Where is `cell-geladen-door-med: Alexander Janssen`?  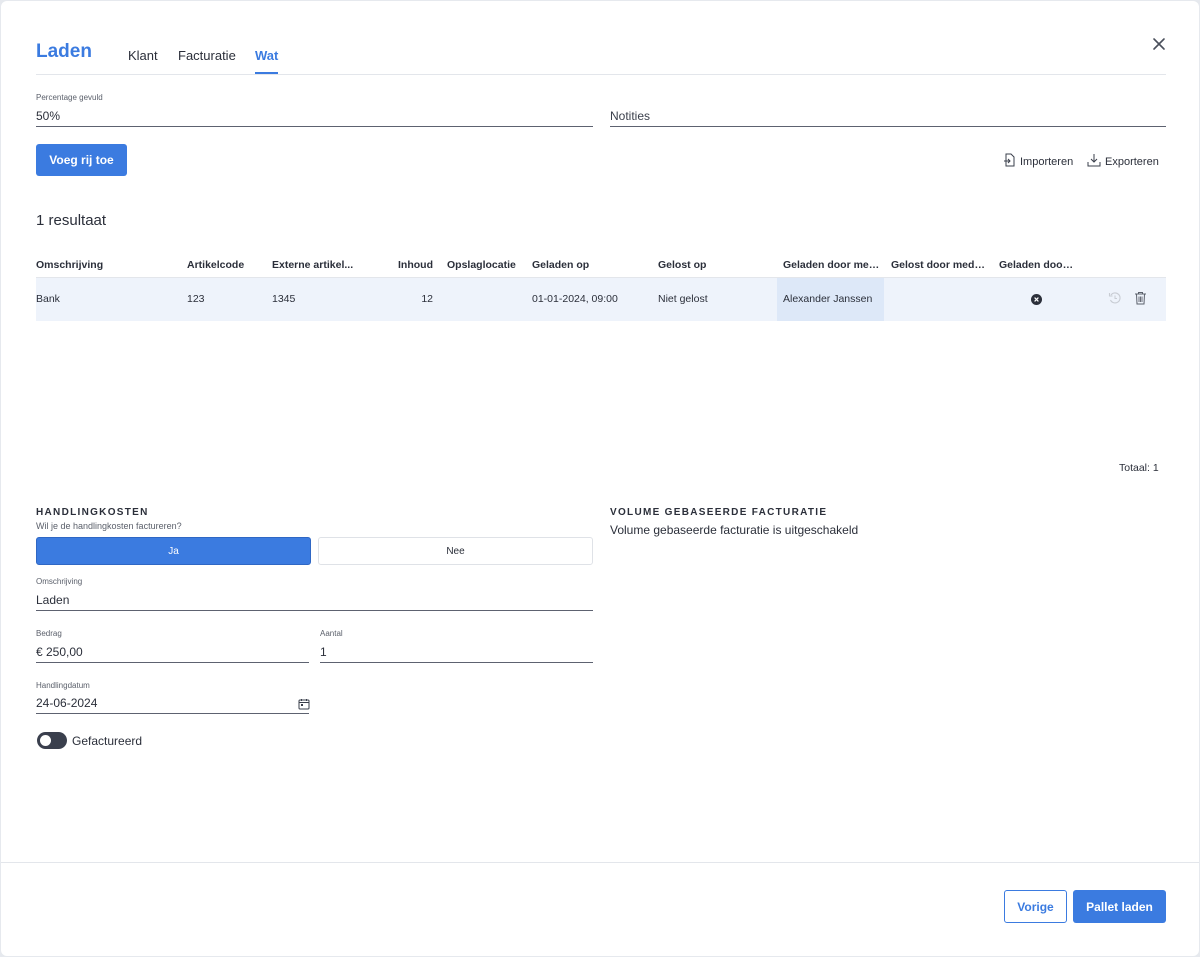
cell-geladen-door-med: Alexander Janssen is located at coordinates (827, 299).